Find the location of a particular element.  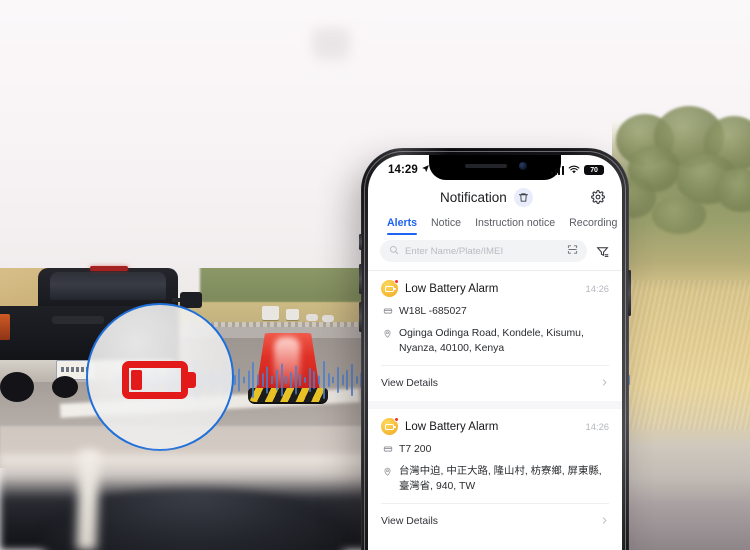

phone-power-button is located at coordinates (629, 293).